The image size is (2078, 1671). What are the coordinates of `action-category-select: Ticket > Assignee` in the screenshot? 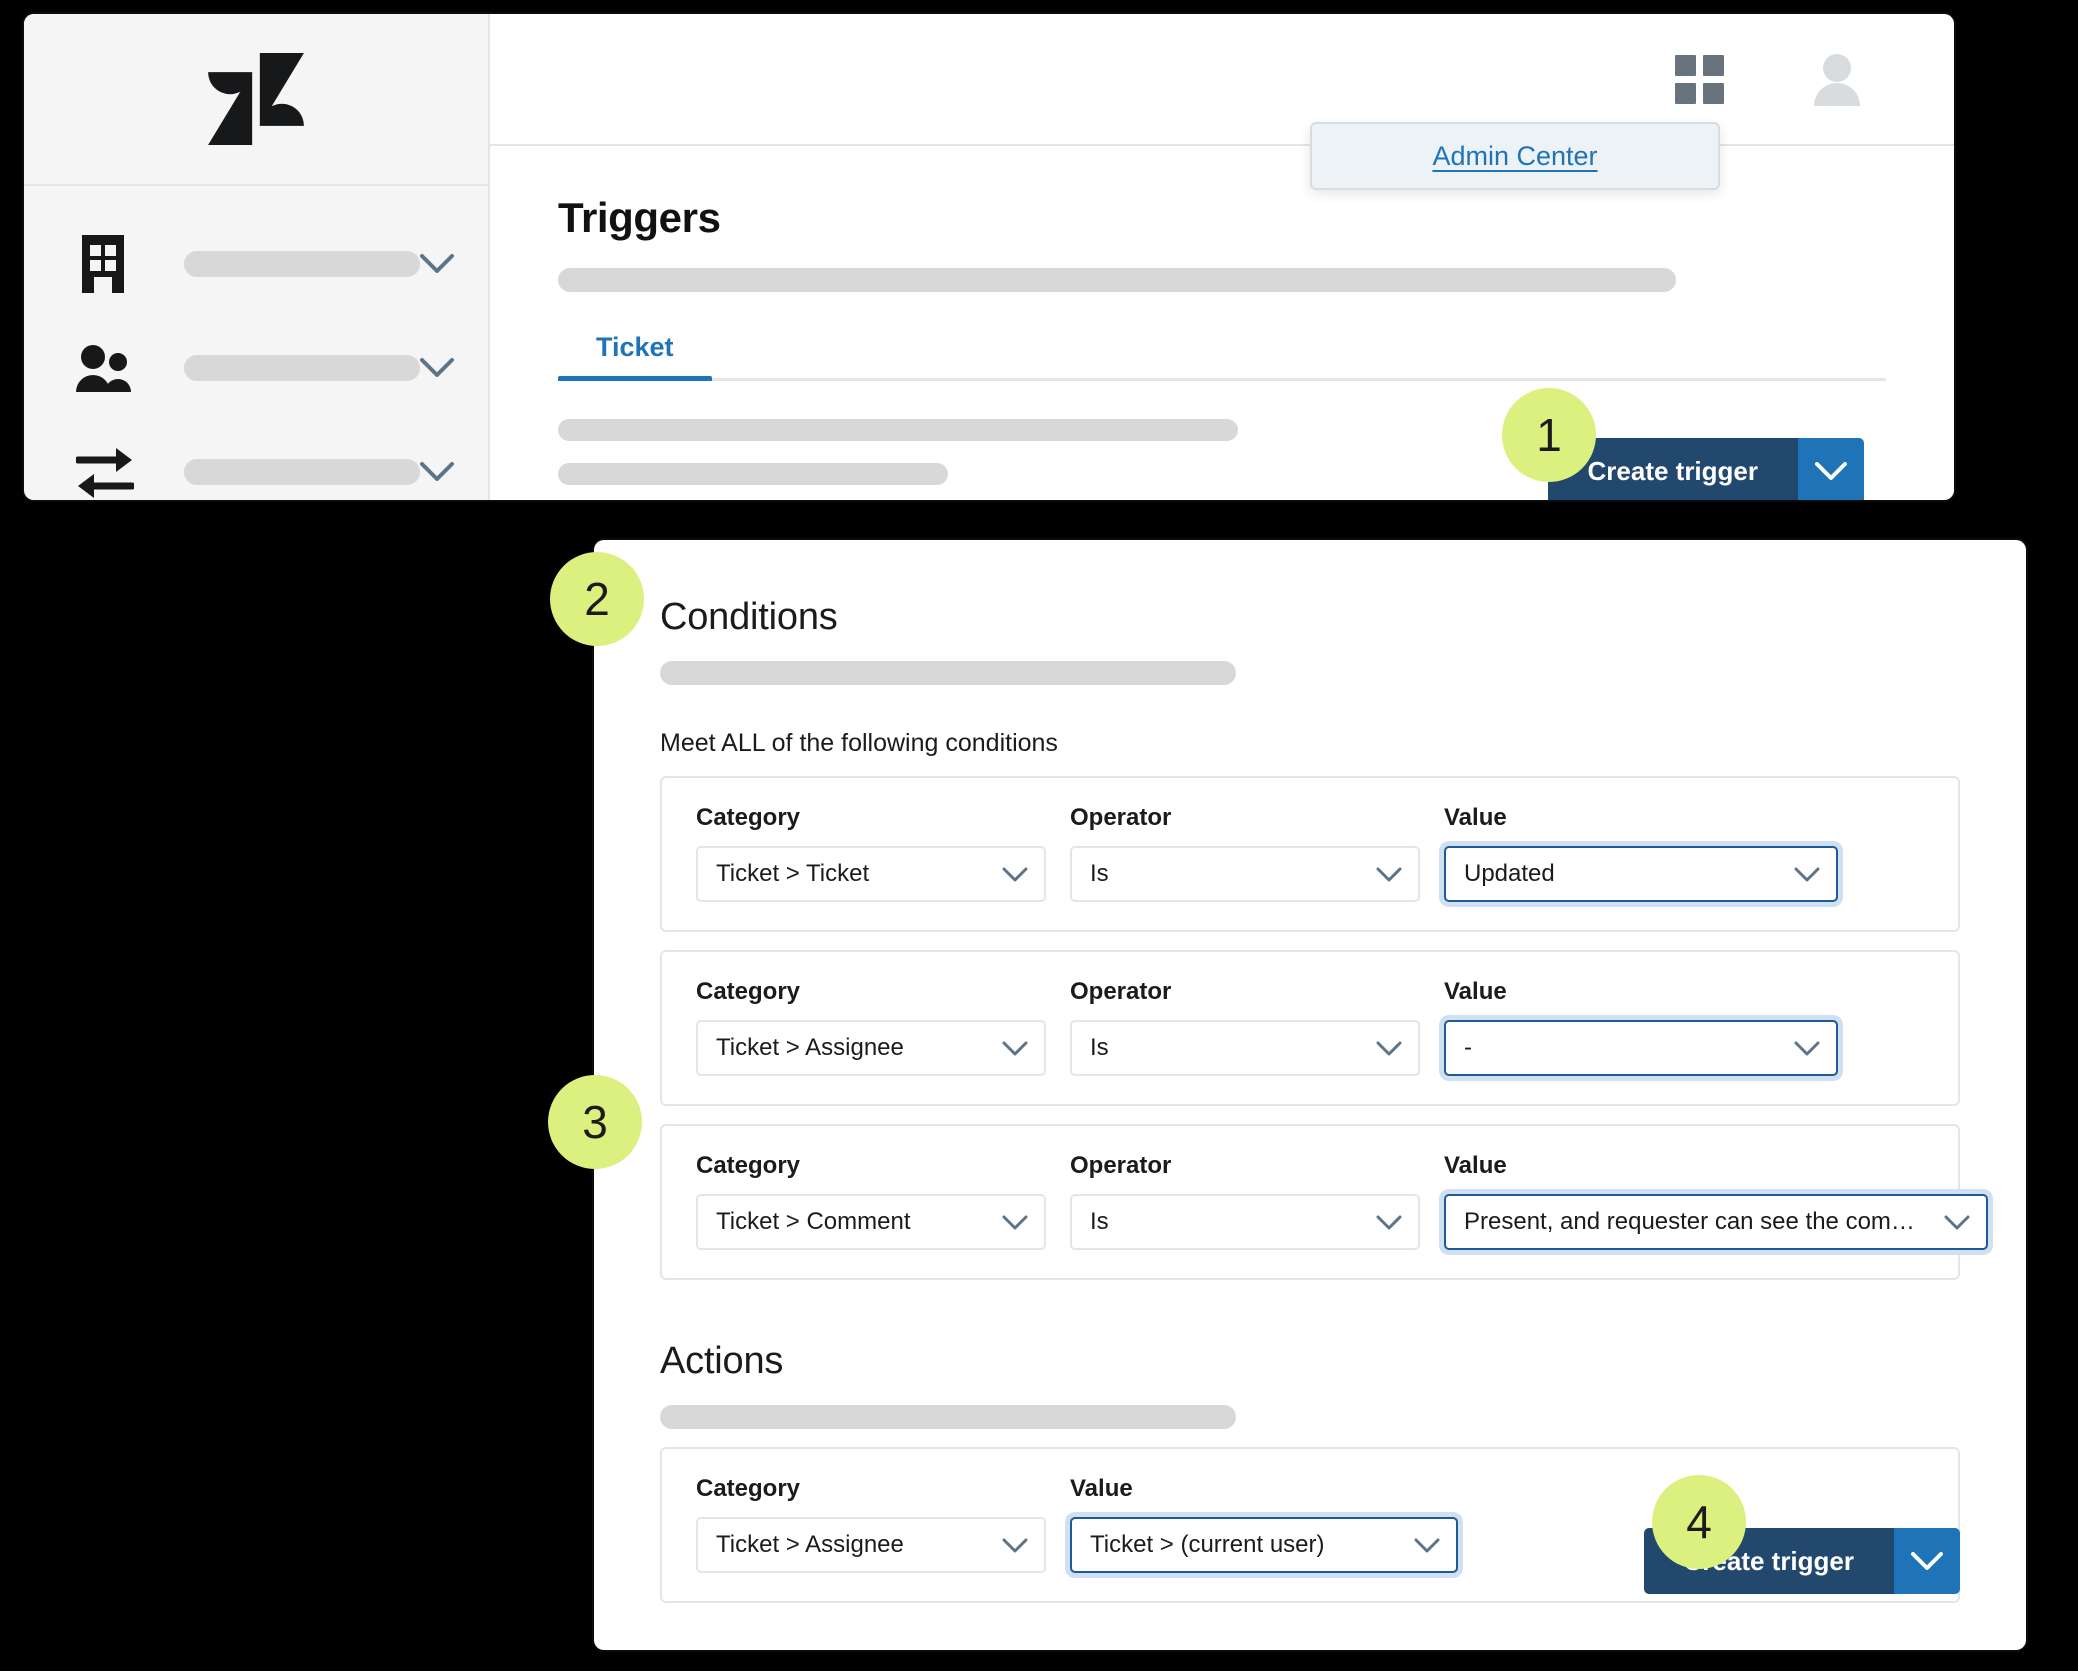 It's located at (871, 1545).